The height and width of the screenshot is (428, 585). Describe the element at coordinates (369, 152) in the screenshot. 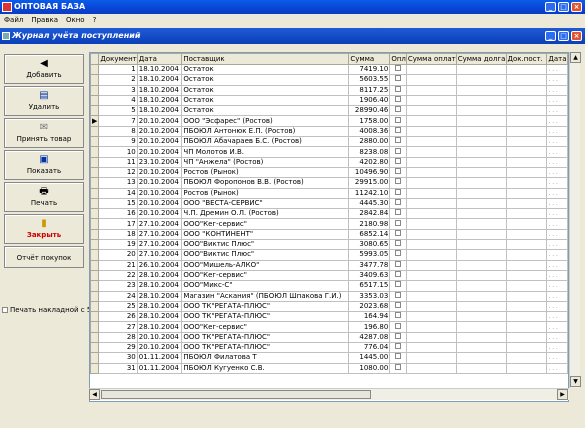

I see `cell-sum: 8238.08` at that location.